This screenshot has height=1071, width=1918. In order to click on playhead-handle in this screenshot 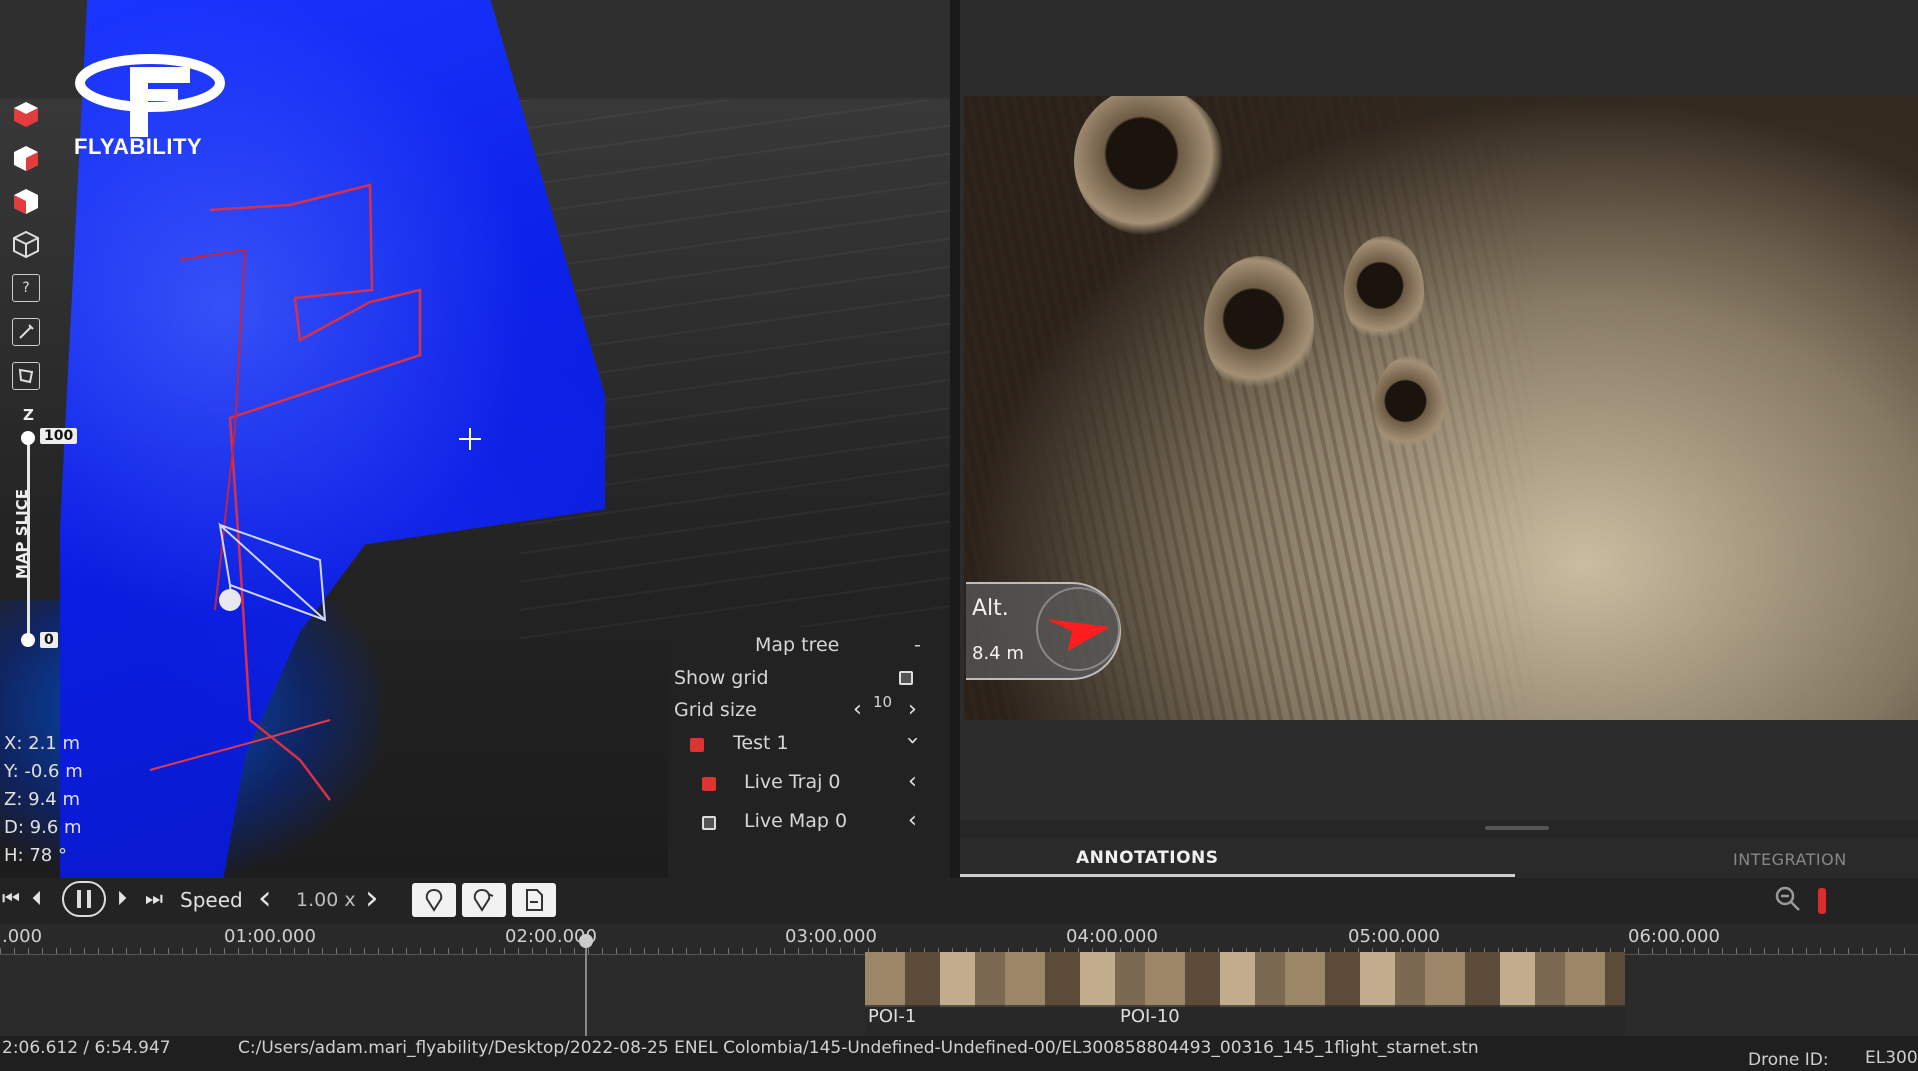, I will do `click(586, 941)`.